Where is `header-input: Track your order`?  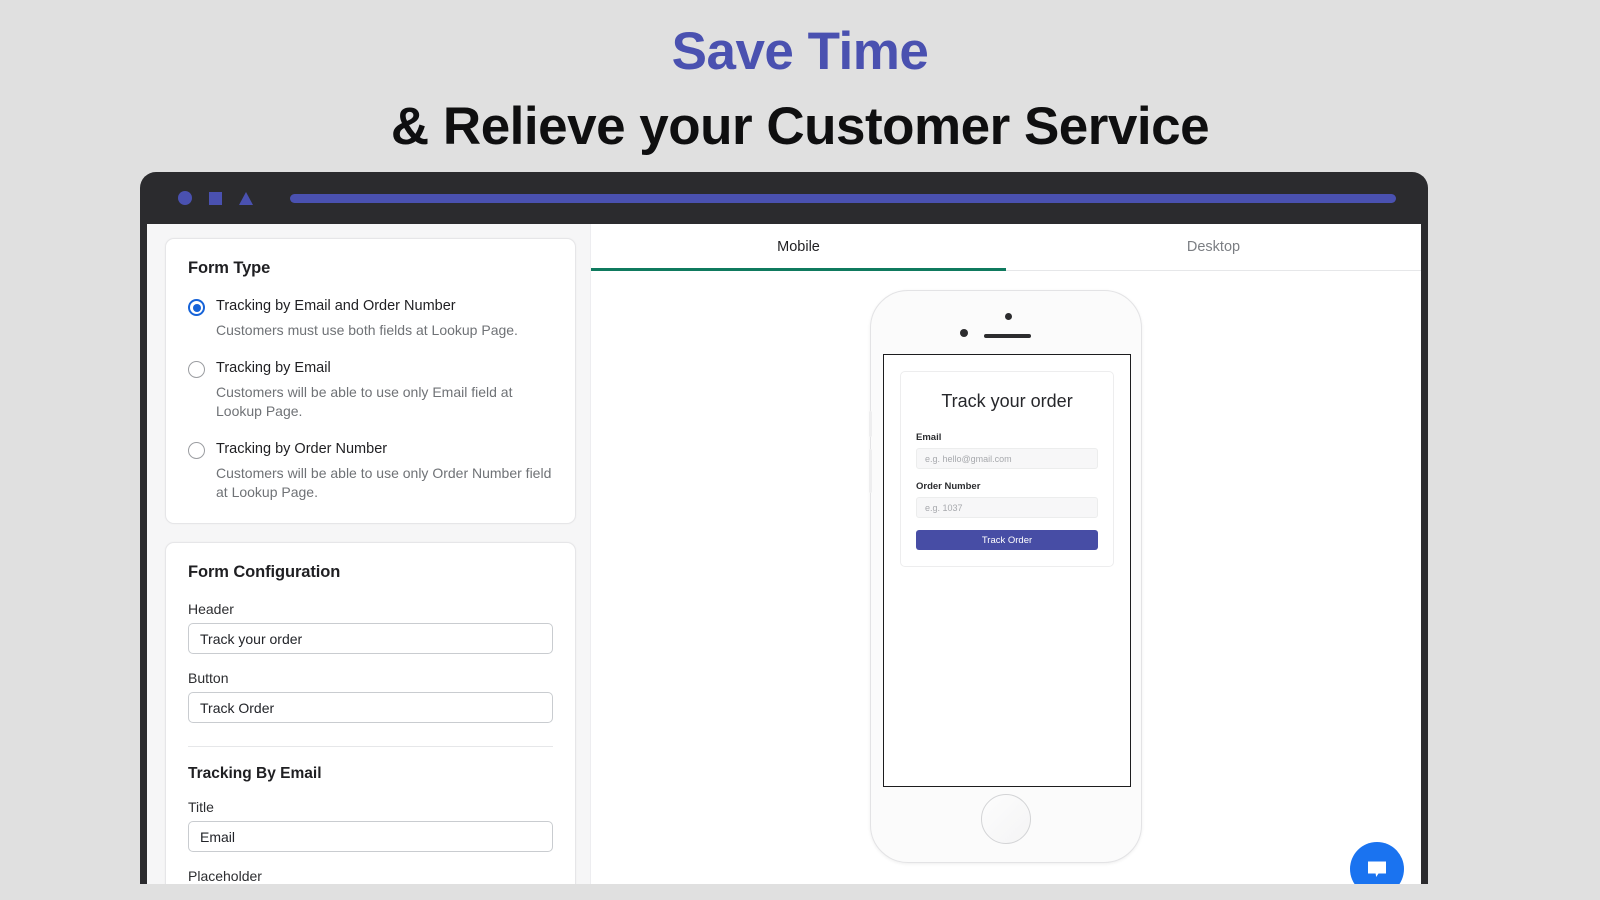
header-input: Track your order is located at coordinates (370, 639).